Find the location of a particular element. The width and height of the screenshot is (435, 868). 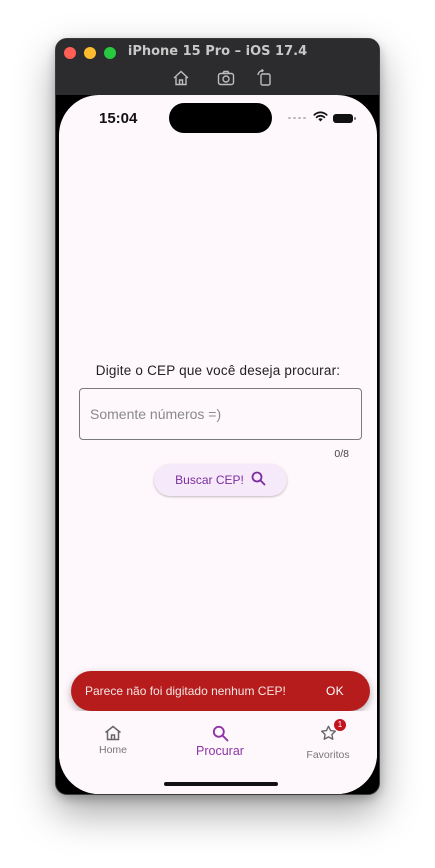

nav-item-home: Home is located at coordinates (113, 740).